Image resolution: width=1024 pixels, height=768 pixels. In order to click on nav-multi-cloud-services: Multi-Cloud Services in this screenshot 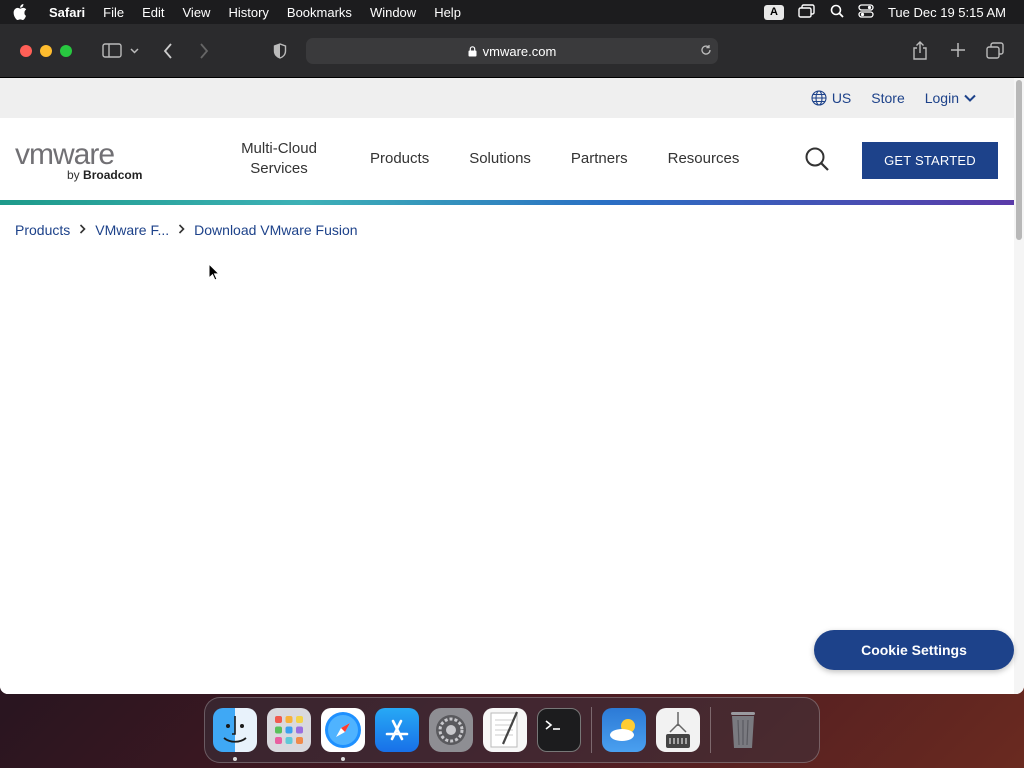, I will do `click(279, 159)`.